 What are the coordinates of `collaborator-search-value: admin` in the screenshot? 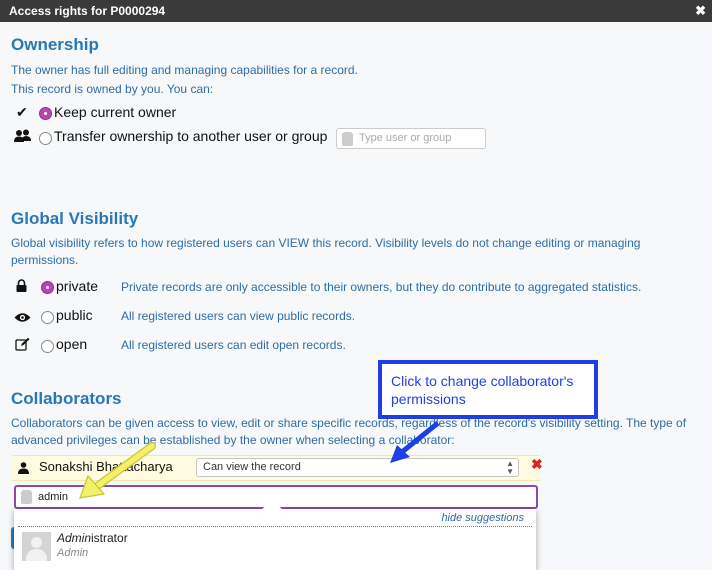 It's located at (53, 497).